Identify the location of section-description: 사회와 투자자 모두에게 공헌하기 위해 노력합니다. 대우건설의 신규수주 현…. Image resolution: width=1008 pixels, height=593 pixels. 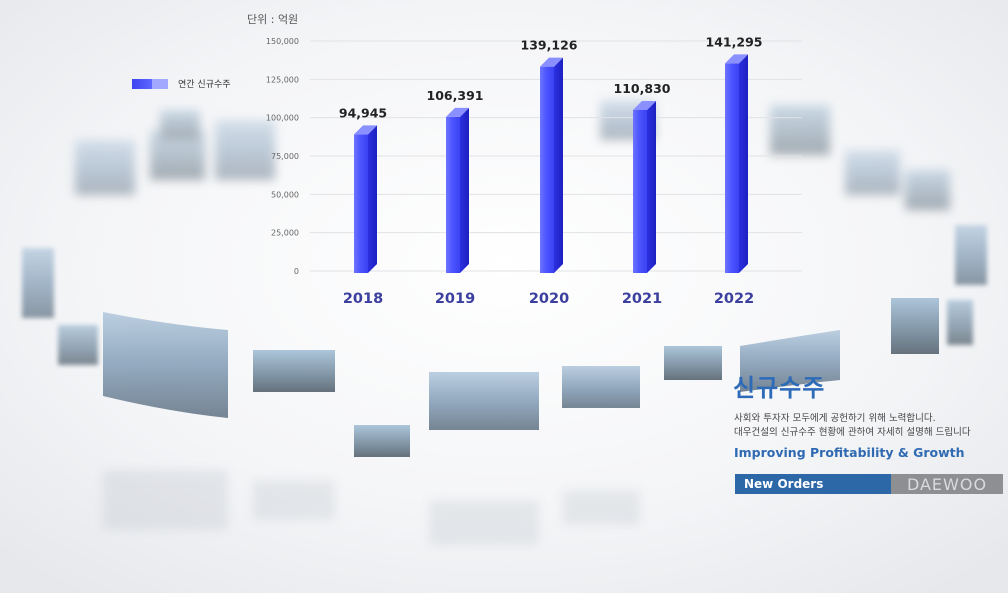
(852, 426).